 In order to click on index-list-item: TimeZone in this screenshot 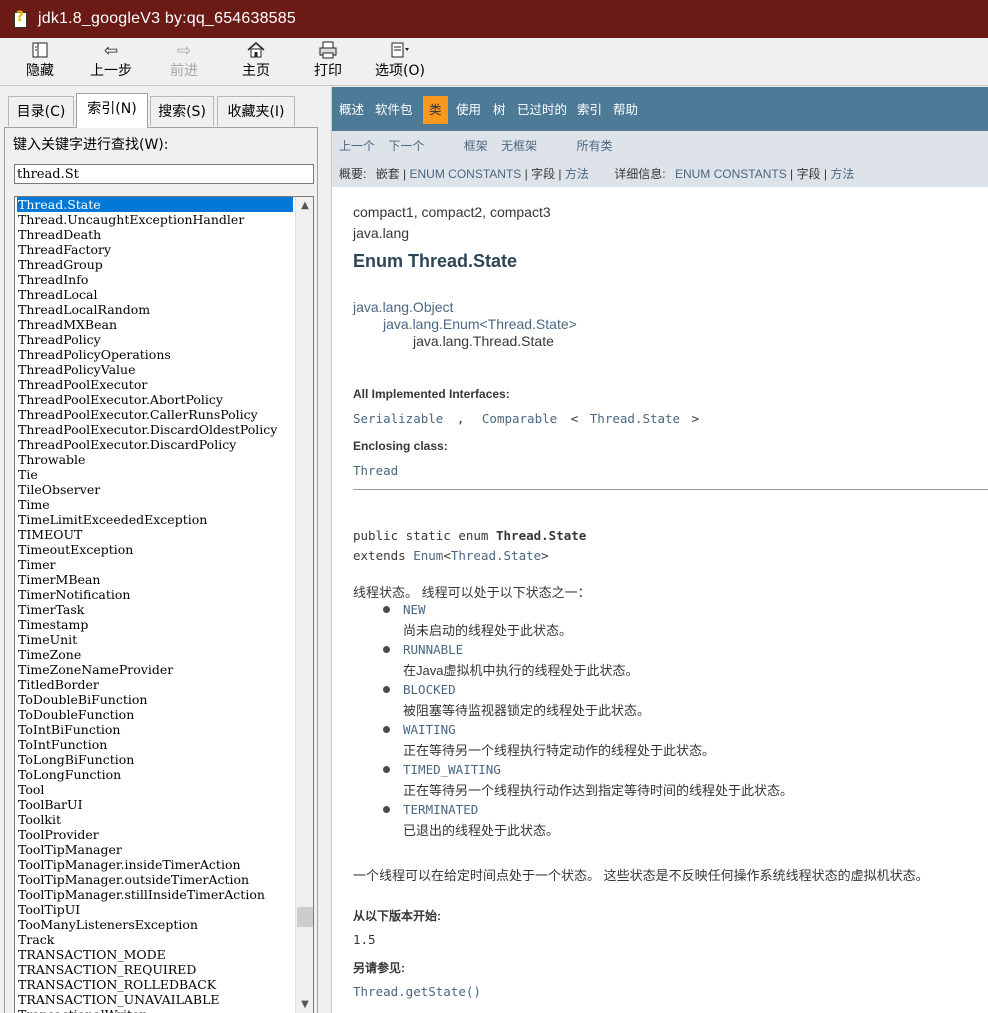, I will do `click(155, 654)`.